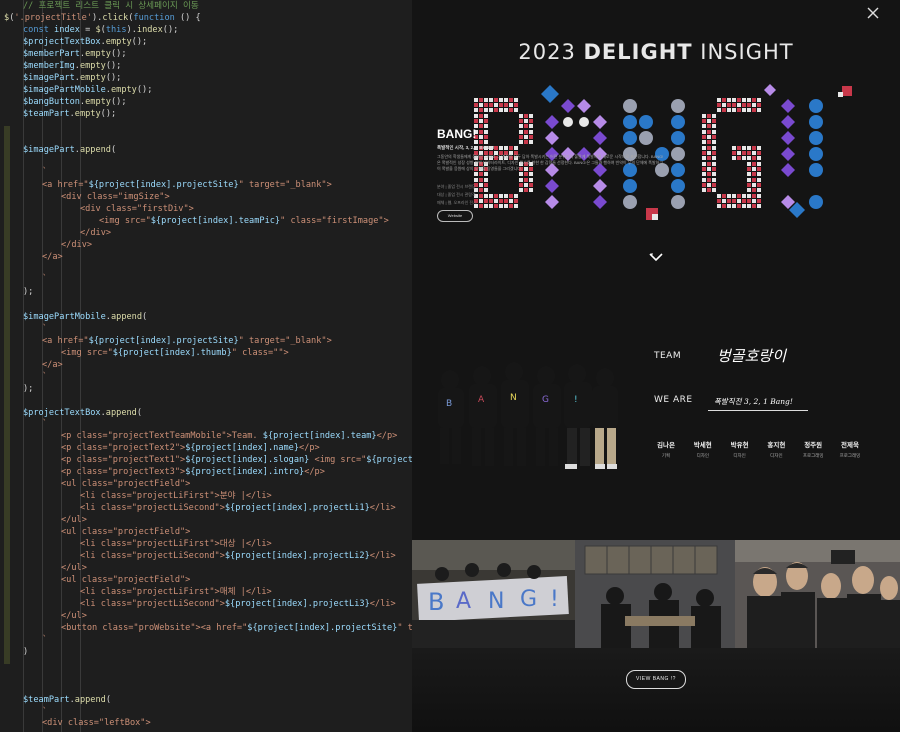  Describe the element at coordinates (60, 78) in the screenshot. I see `code-line: $imagePart.empty();` at that location.